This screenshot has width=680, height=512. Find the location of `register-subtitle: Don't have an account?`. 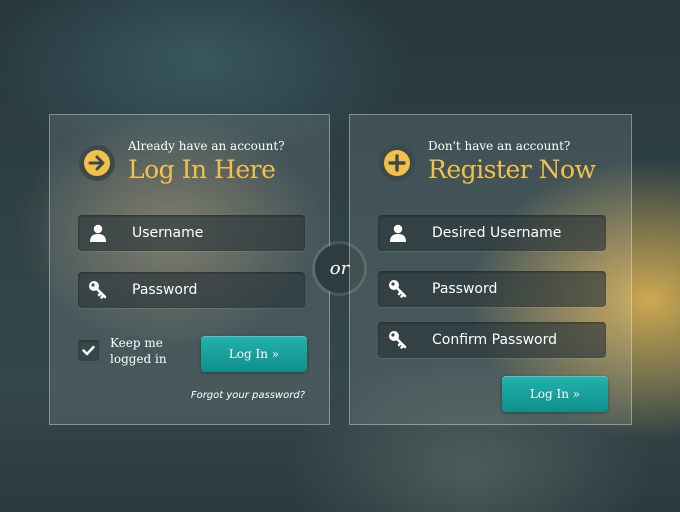

register-subtitle: Don't have an account? is located at coordinates (499, 146).